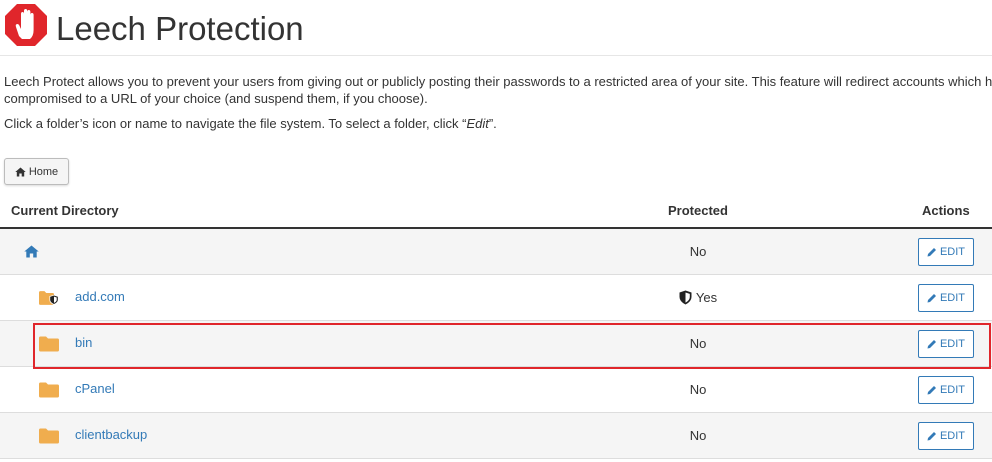 The height and width of the screenshot is (462, 992). What do you see at coordinates (492, 123) in the screenshot?
I see `hint-text-end: ”.` at bounding box center [492, 123].